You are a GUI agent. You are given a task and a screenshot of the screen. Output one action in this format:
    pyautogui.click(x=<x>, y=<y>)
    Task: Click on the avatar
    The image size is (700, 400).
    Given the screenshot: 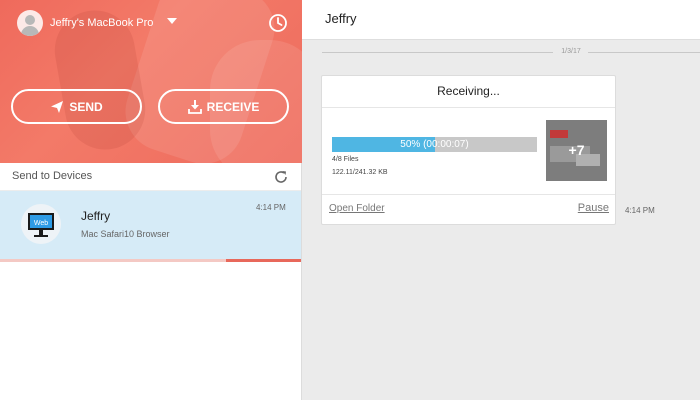 What is the action you would take?
    pyautogui.click(x=30, y=23)
    